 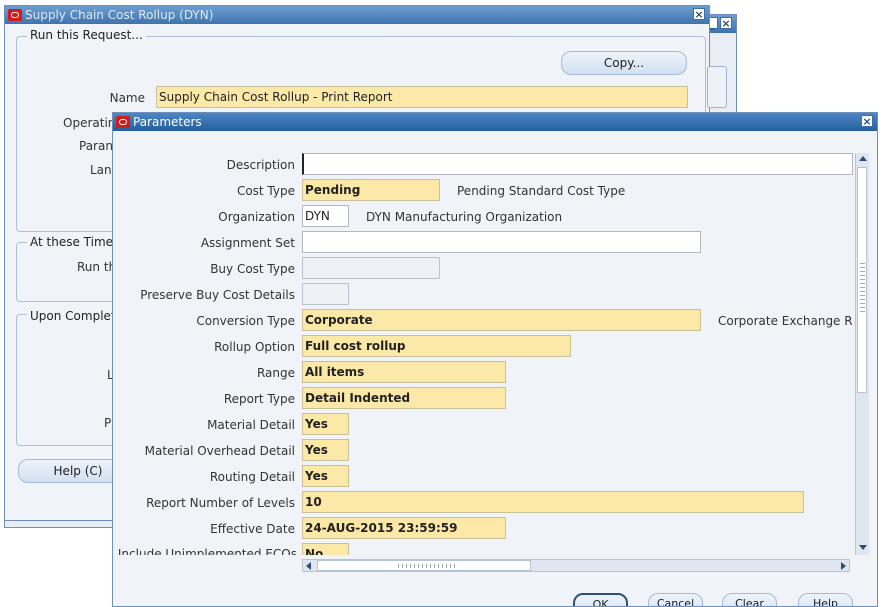 What do you see at coordinates (119, 15) in the screenshot?
I see `cost-rollup-title: Supply Chain Cost Rollup (DYN)` at bounding box center [119, 15].